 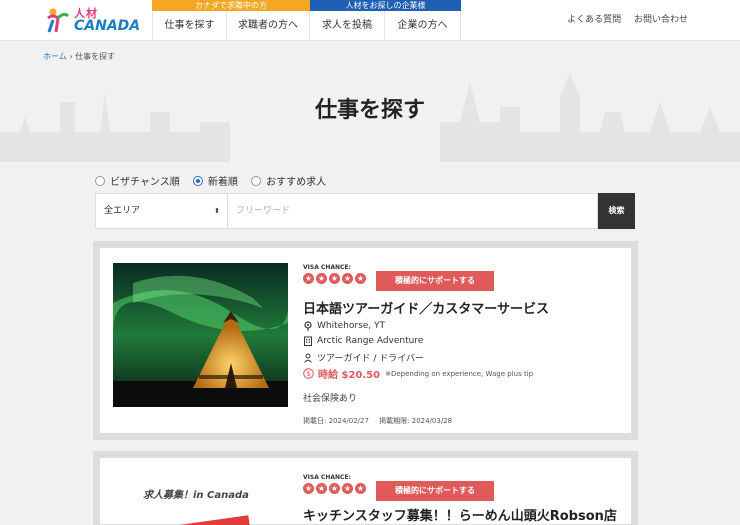 What do you see at coordinates (426, 307) in the screenshot?
I see `job-title: 日本語ツアーガイド／カスタマーサービス` at bounding box center [426, 307].